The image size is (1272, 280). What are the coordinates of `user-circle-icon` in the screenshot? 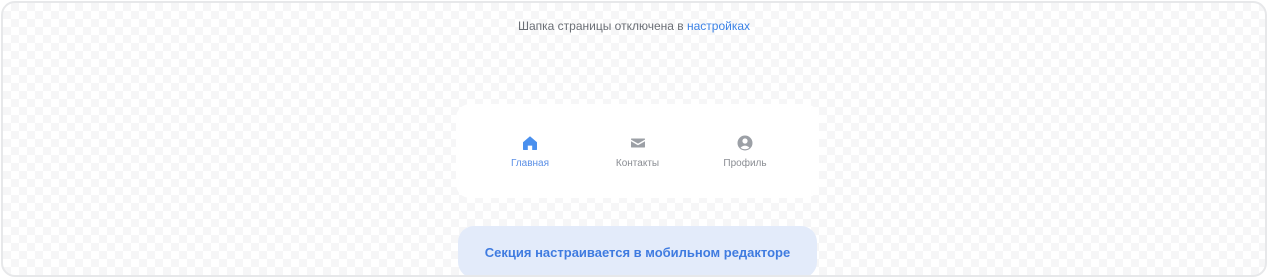 It's located at (745, 142).